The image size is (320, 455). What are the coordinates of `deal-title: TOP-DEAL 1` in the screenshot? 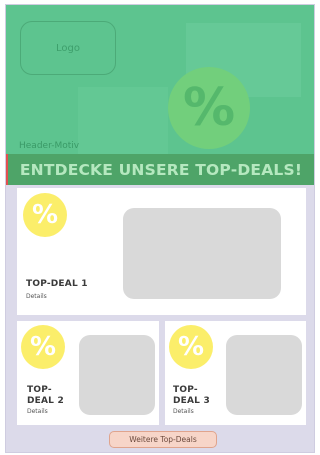 It's located at (57, 284).